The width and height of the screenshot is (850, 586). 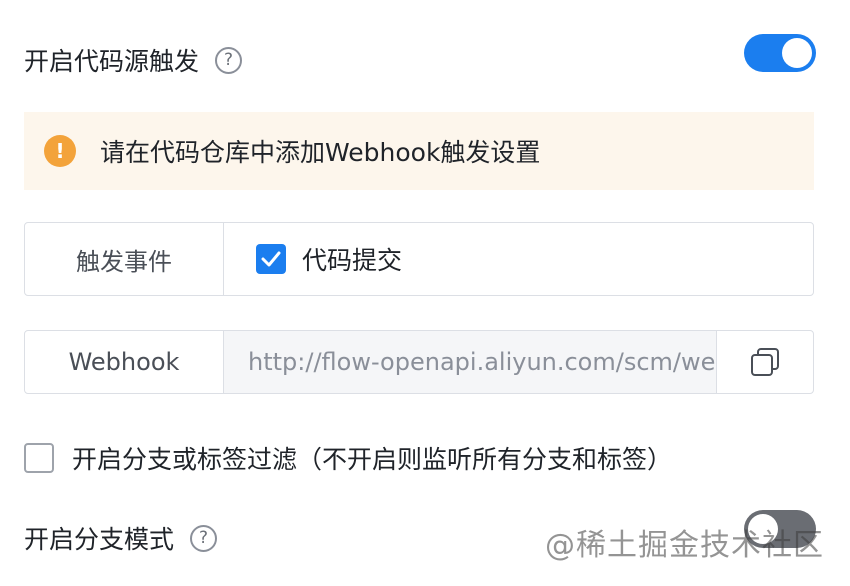 I want to click on copy-icon, so click(x=765, y=362).